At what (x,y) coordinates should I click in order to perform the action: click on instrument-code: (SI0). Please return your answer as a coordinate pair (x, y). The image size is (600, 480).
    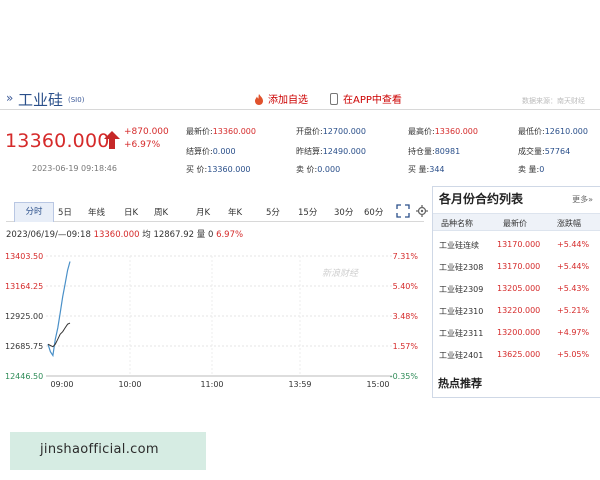
    Looking at the image, I should click on (76, 100).